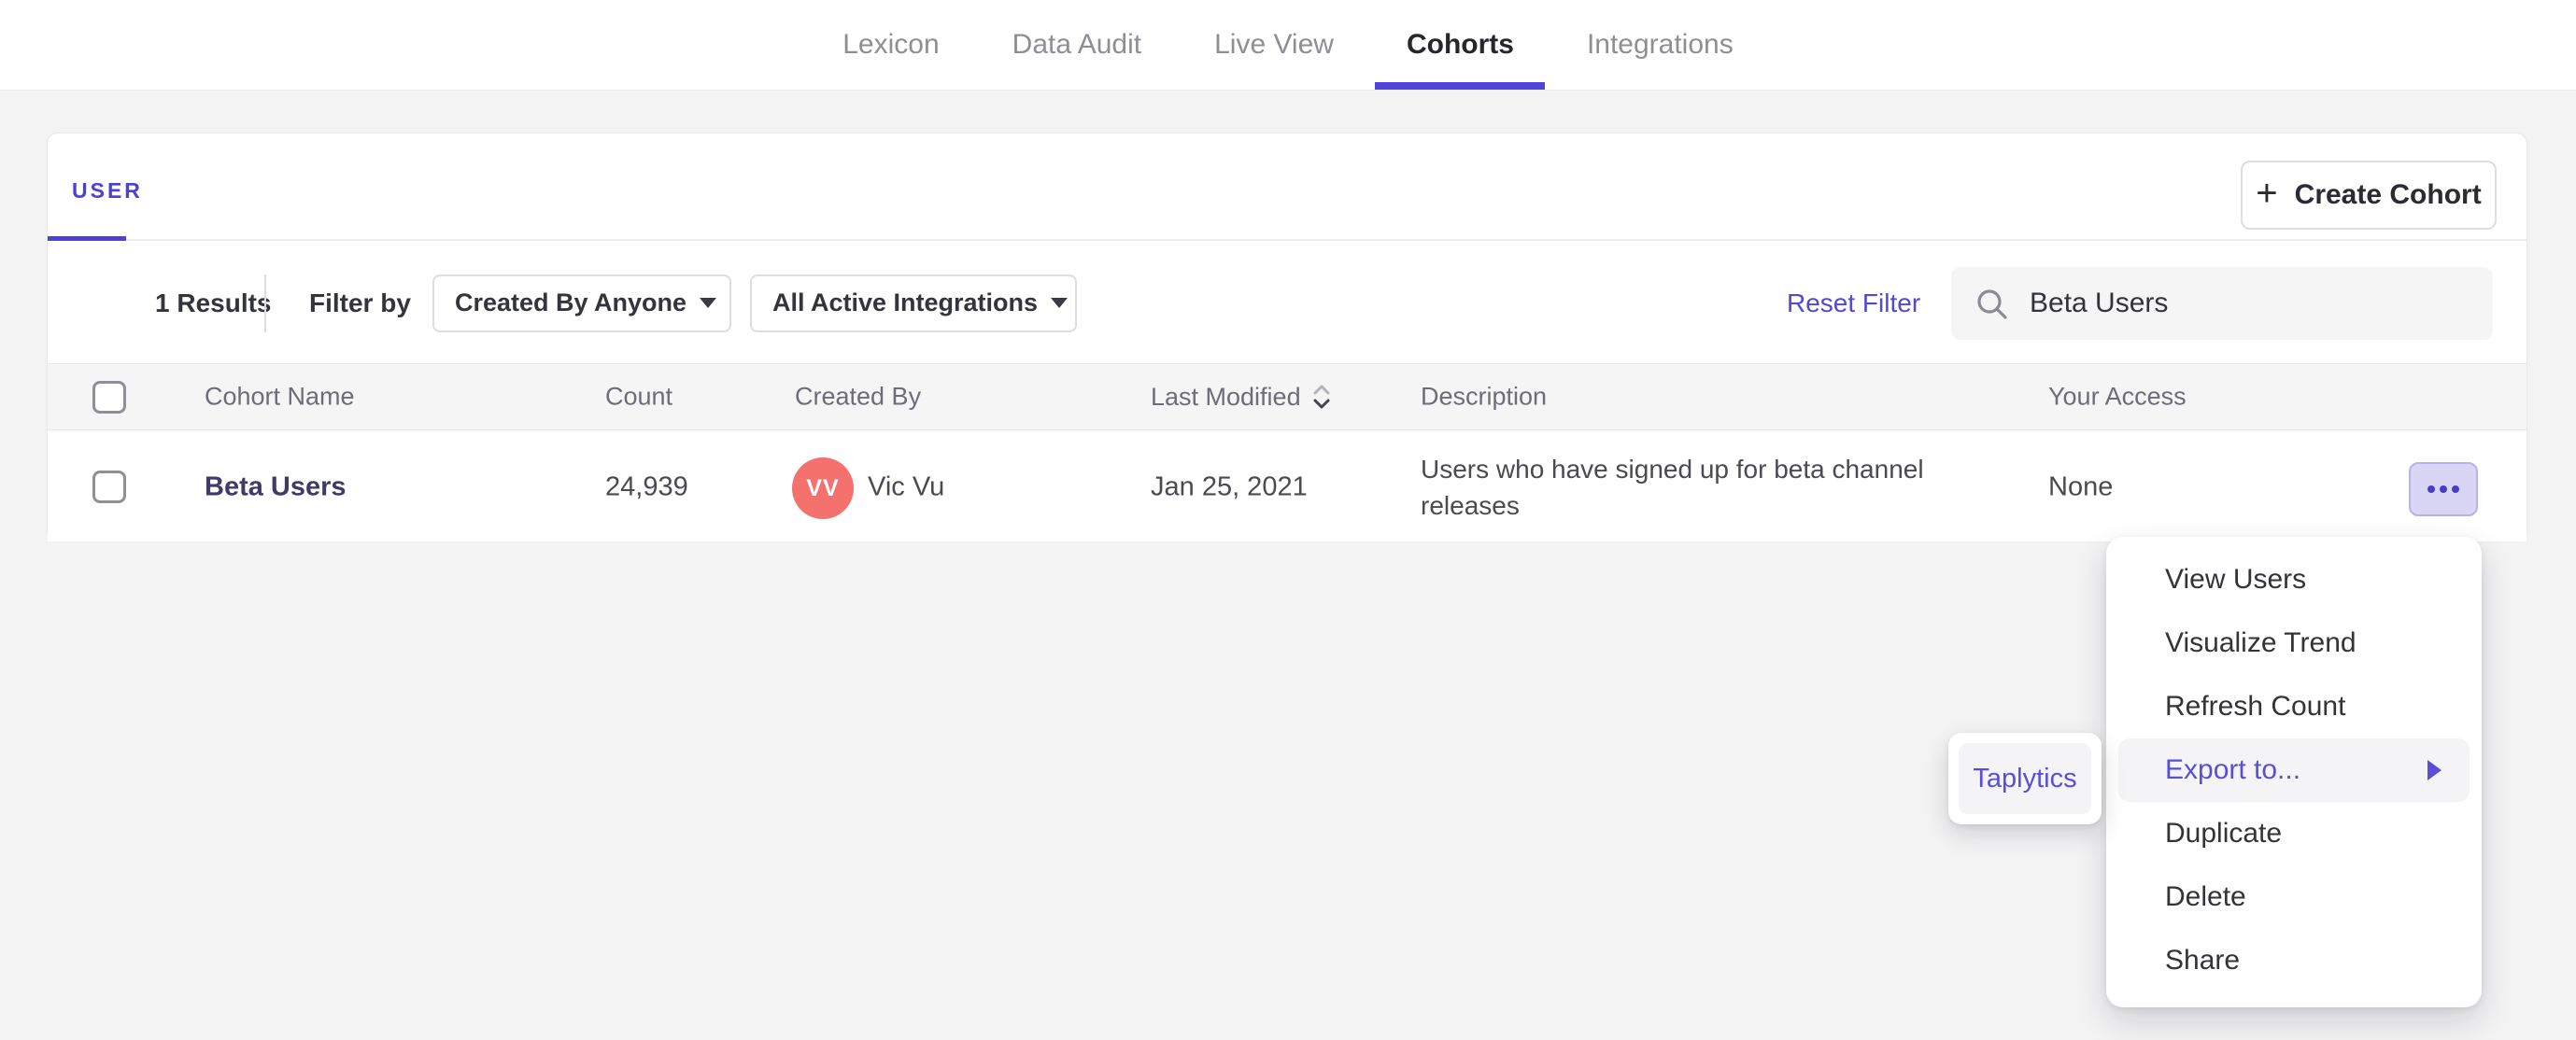 The image size is (2576, 1040). Describe the element at coordinates (2294, 960) in the screenshot. I see `menu-item-share: Share` at that location.